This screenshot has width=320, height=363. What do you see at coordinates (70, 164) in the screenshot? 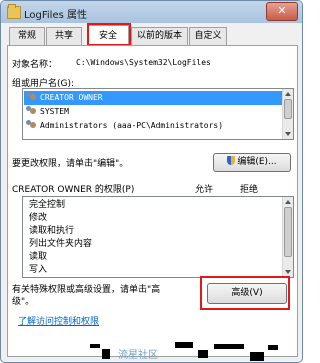
I see `change-permissions-hint: 要更改权限，请单击"编辑"。` at bounding box center [70, 164].